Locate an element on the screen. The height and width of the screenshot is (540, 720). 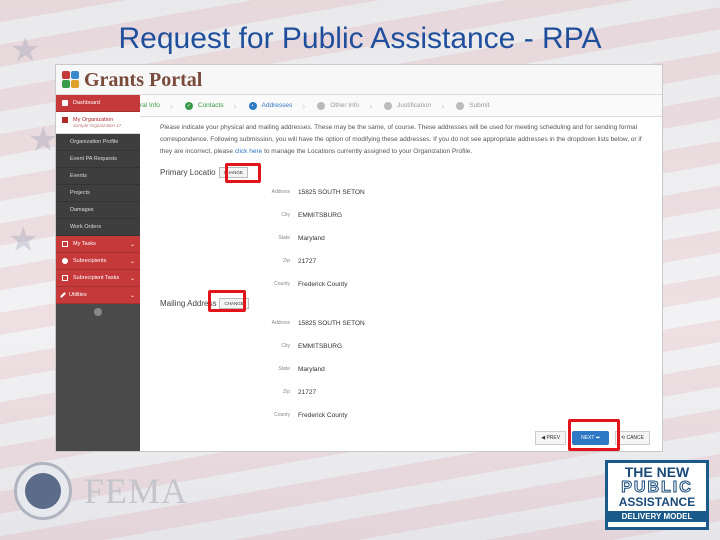
sidebar-item-my-tasks: My Tasks ⌄ is located at coordinates (98, 244).